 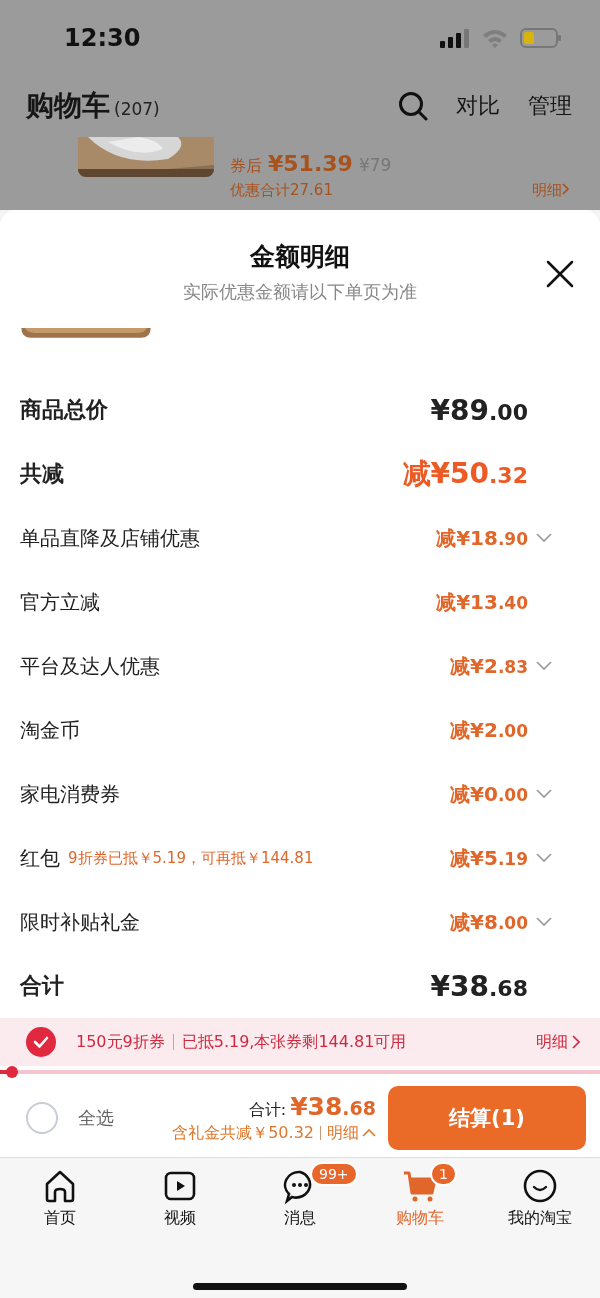 What do you see at coordinates (540, 1186) in the screenshot?
I see `smiley-icon` at bounding box center [540, 1186].